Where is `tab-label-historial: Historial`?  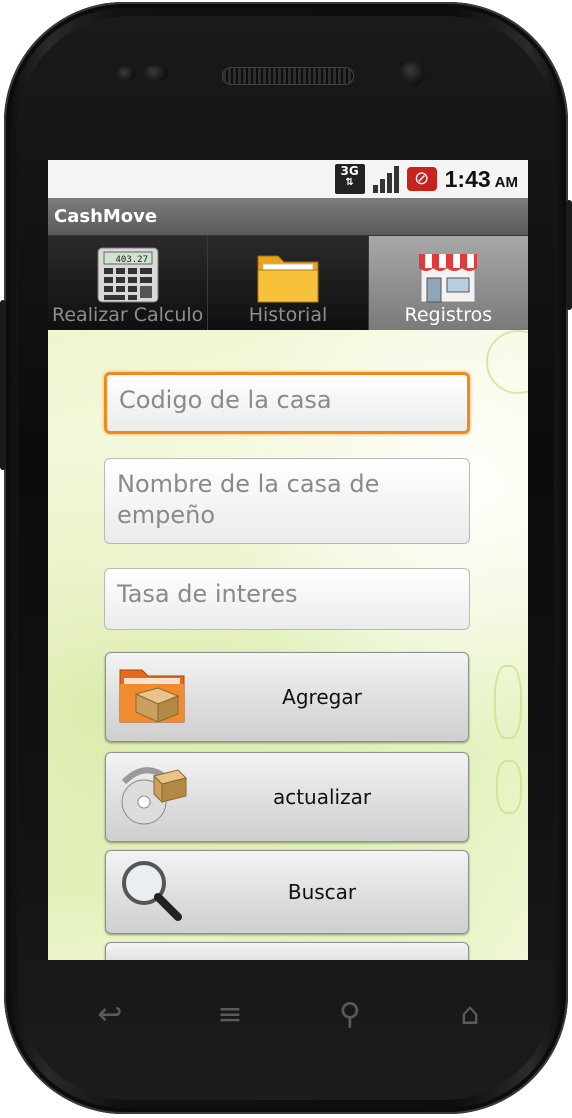
tab-label-historial: Historial is located at coordinates (288, 315).